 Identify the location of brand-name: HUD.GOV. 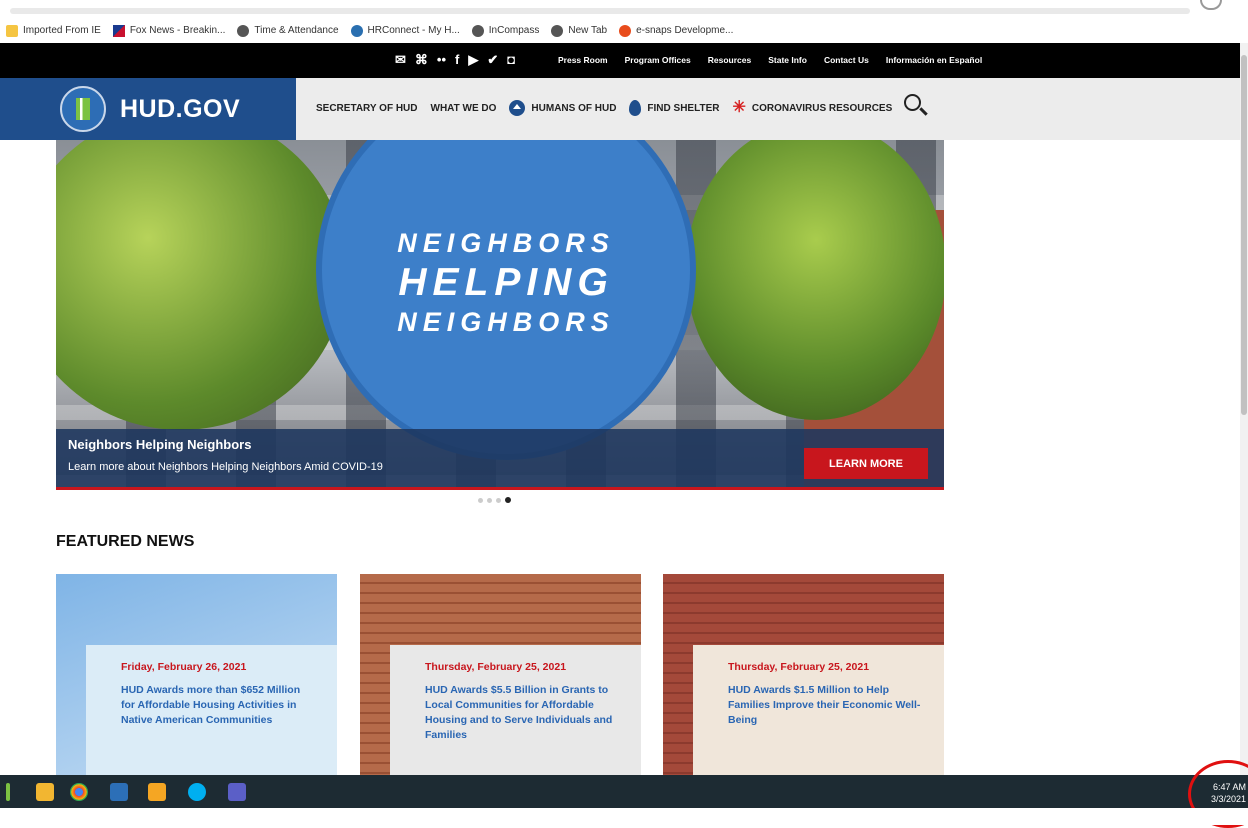
(180, 108).